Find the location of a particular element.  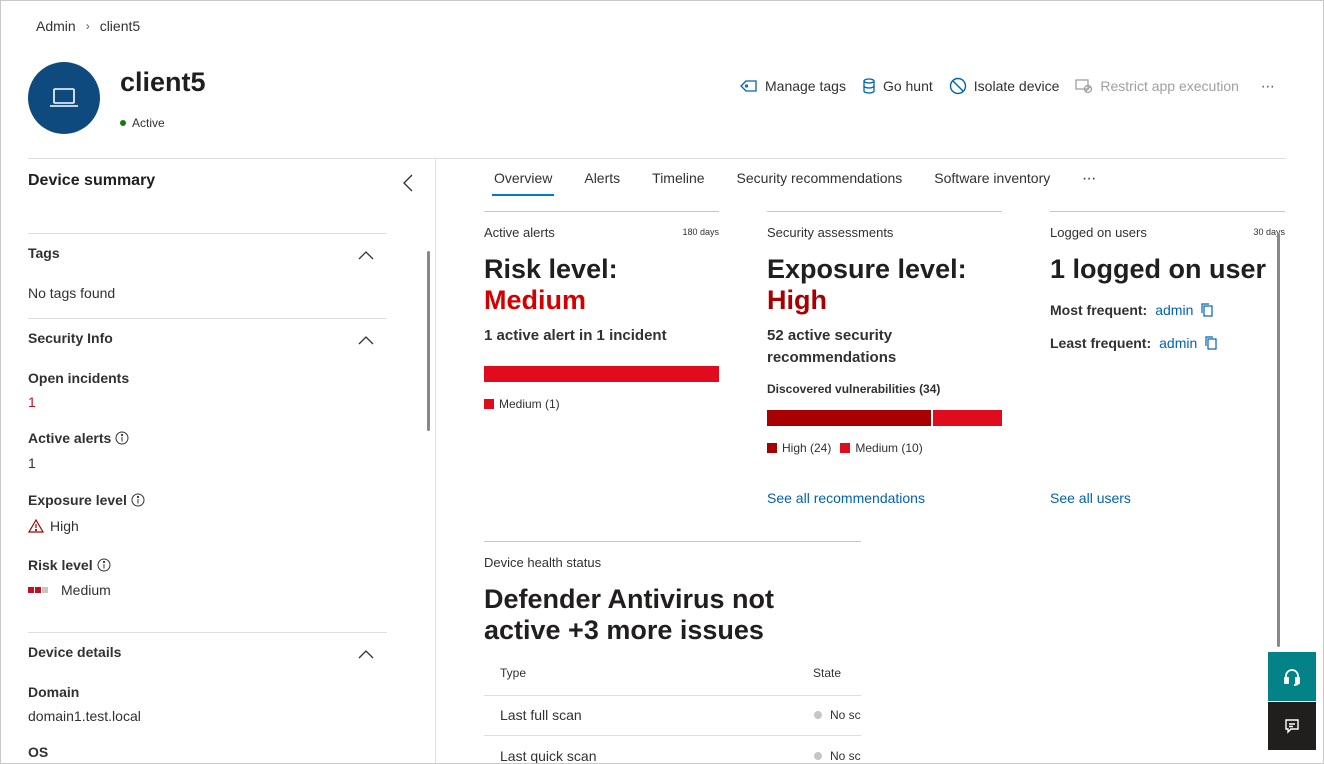

card-title: Active alerts is located at coordinates (519, 232).